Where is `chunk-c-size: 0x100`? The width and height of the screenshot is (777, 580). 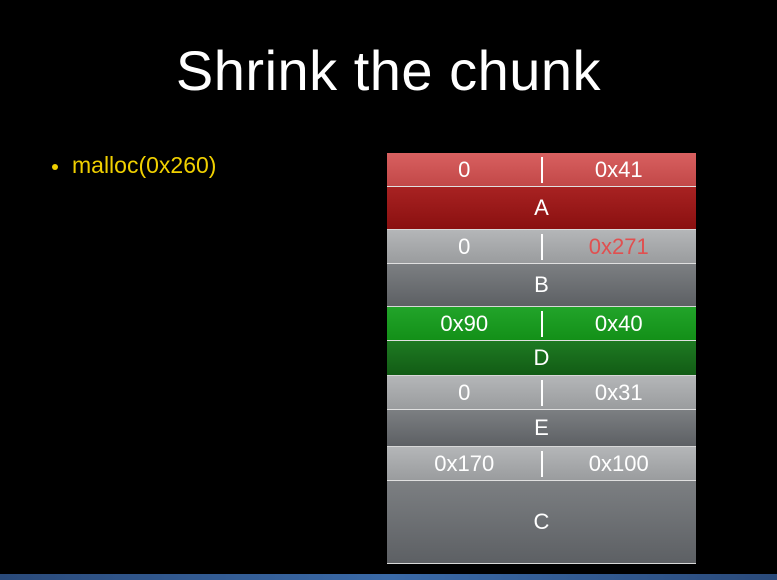
chunk-c-size: 0x100 is located at coordinates (618, 463).